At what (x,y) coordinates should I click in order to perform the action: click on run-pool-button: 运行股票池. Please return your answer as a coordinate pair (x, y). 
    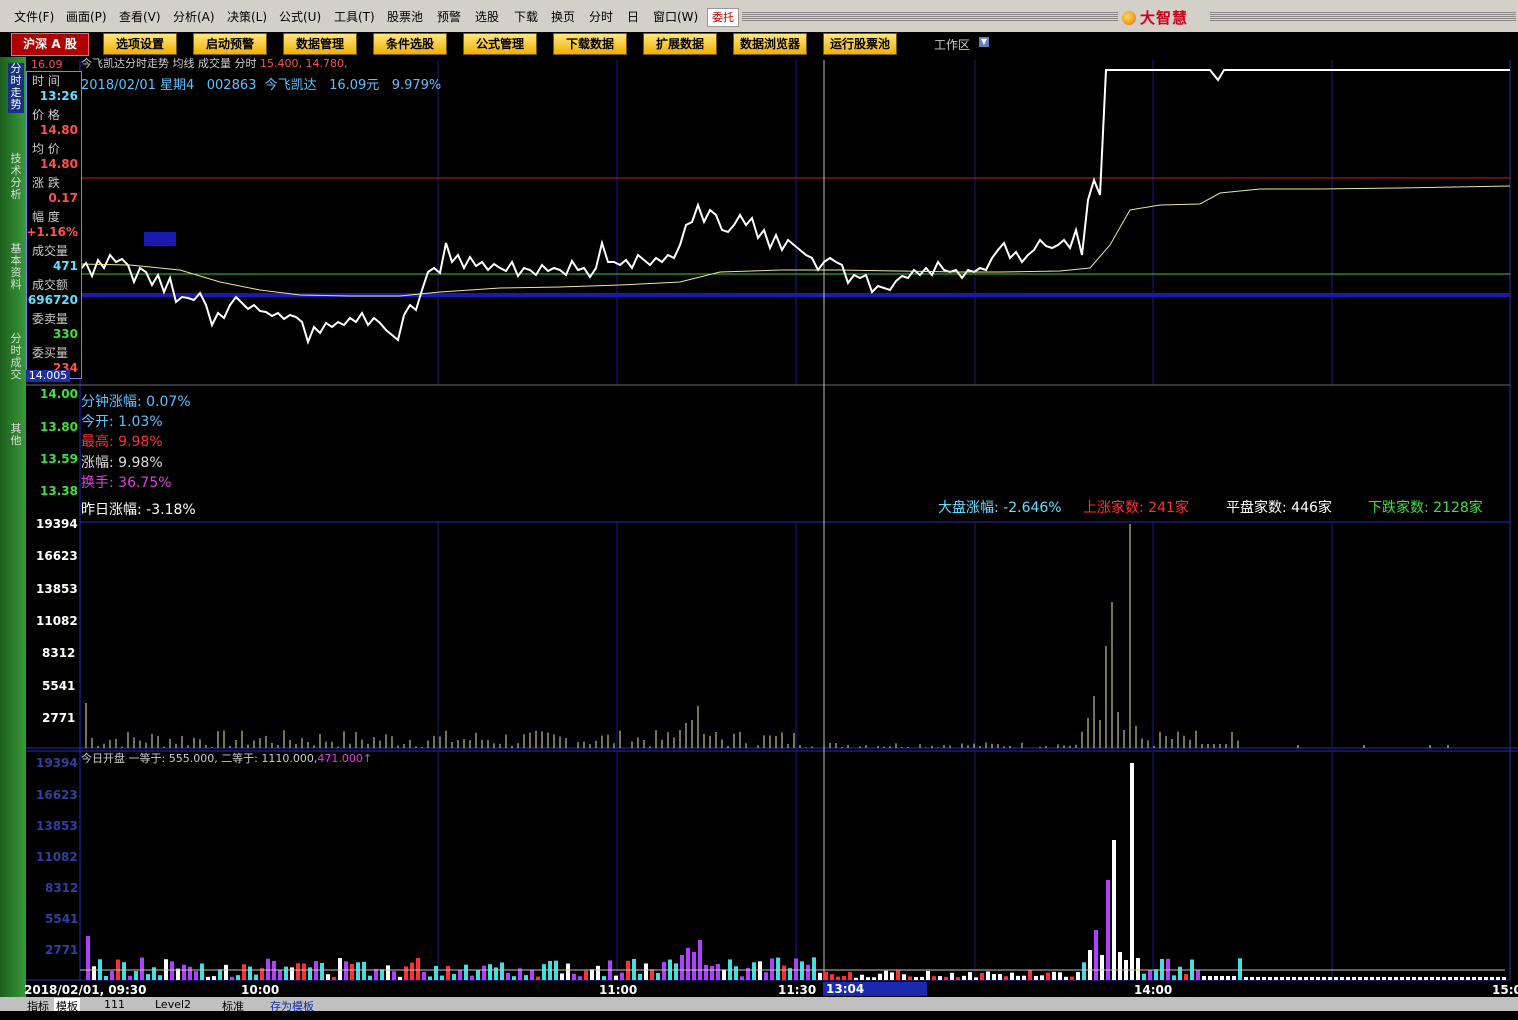
    Looking at the image, I should click on (860, 44).